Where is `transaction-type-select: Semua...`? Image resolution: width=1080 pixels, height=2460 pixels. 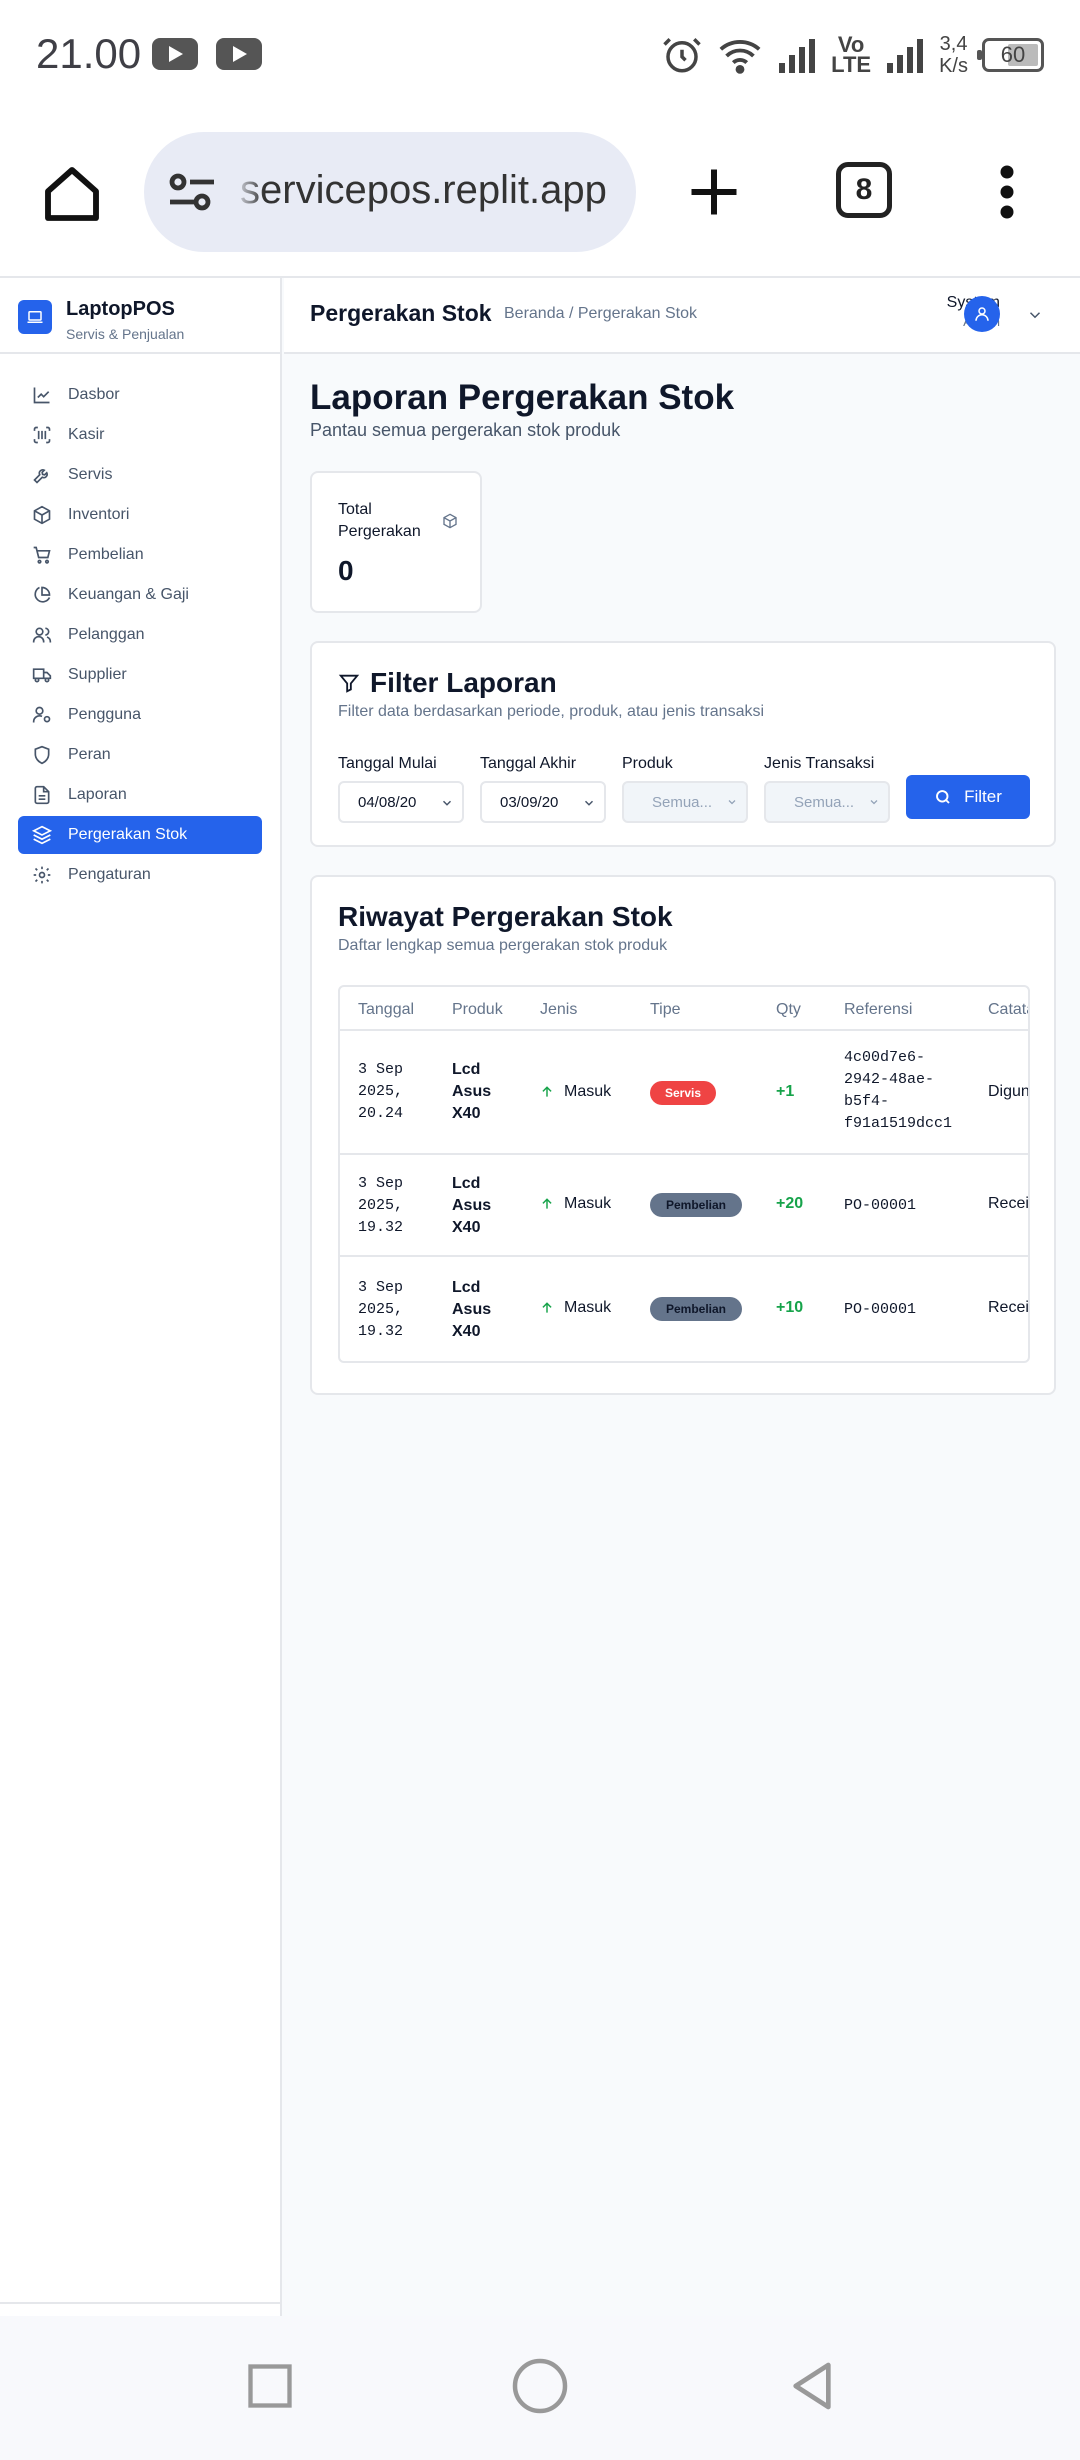 transaction-type-select: Semua... is located at coordinates (827, 802).